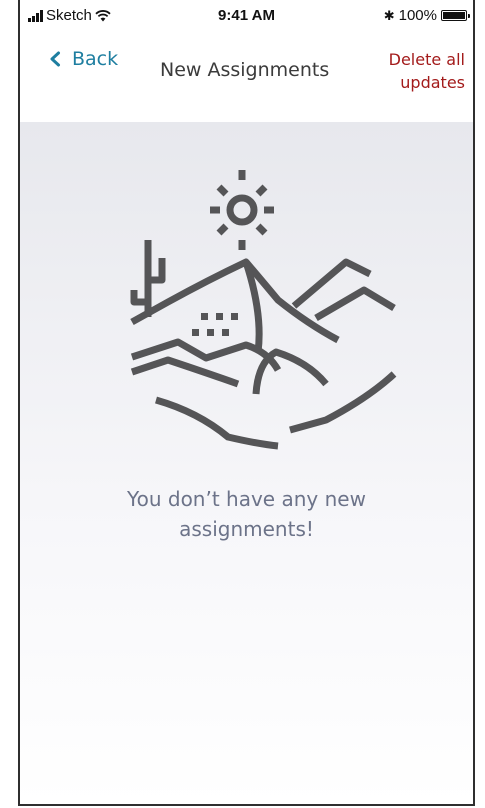 This screenshot has height=808, width=485. What do you see at coordinates (389, 15) in the screenshot?
I see `bluetooth-icon: ✱` at bounding box center [389, 15].